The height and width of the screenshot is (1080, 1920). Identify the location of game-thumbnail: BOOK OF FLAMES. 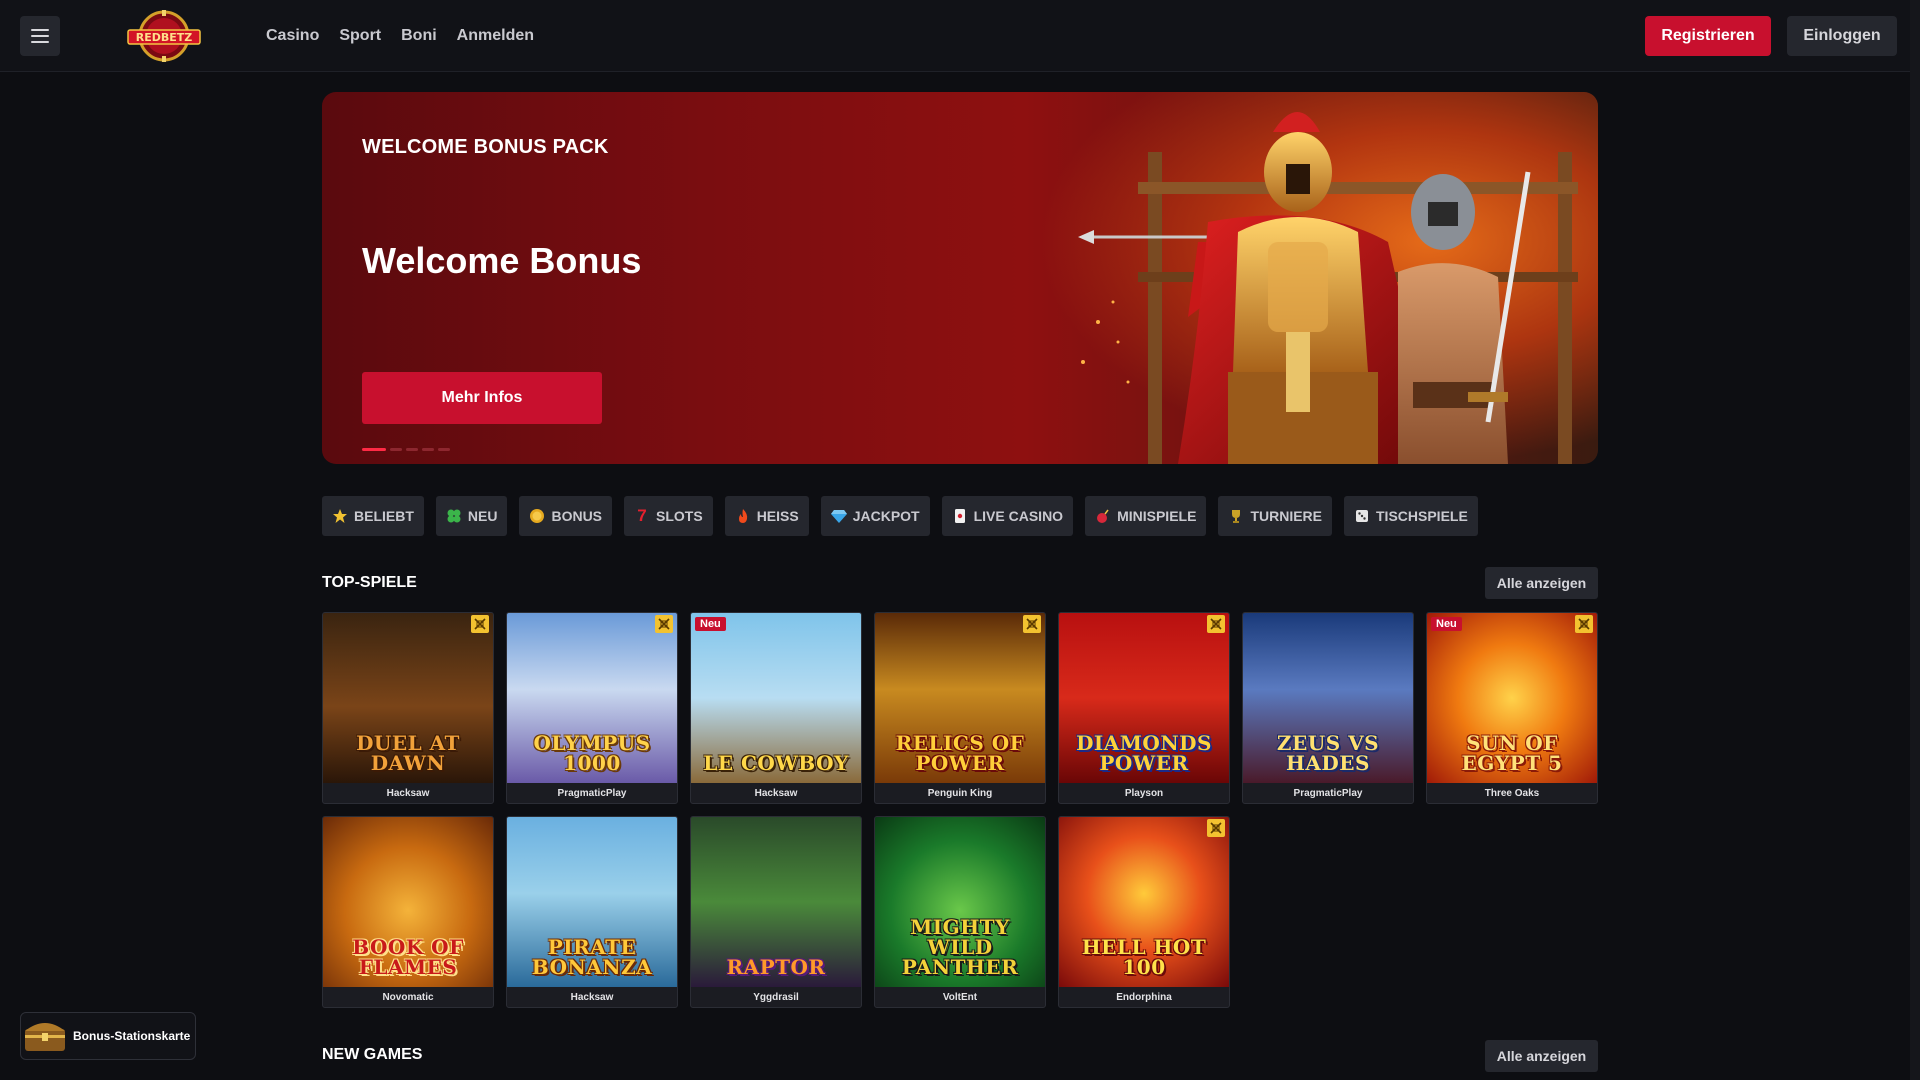
(408, 902).